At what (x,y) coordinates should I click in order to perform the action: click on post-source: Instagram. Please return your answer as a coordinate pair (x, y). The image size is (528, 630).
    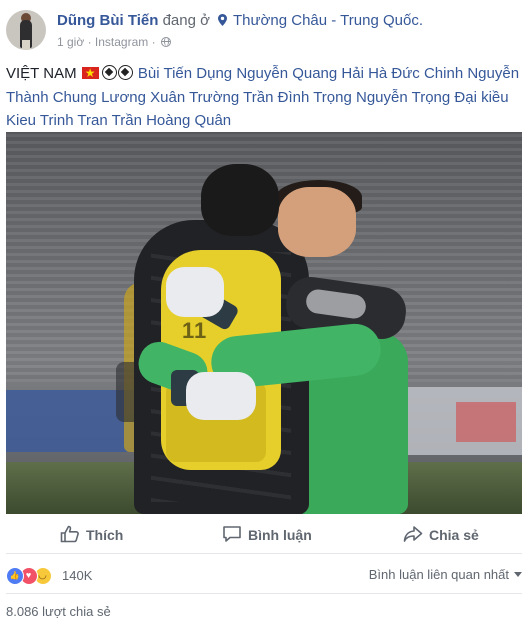
    Looking at the image, I should click on (121, 42).